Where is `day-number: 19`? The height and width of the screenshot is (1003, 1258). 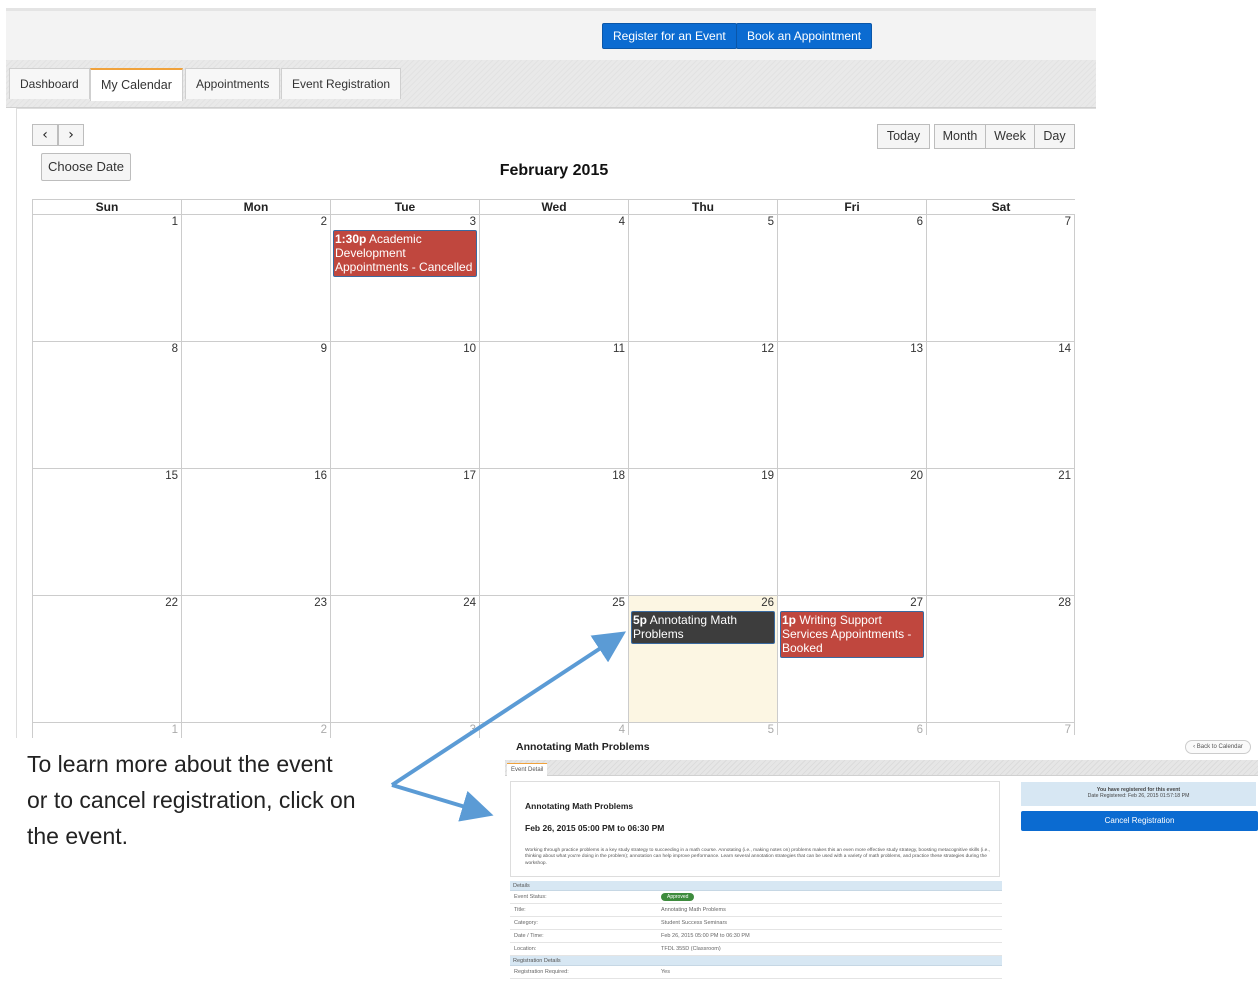
day-number: 19 is located at coordinates (767, 476).